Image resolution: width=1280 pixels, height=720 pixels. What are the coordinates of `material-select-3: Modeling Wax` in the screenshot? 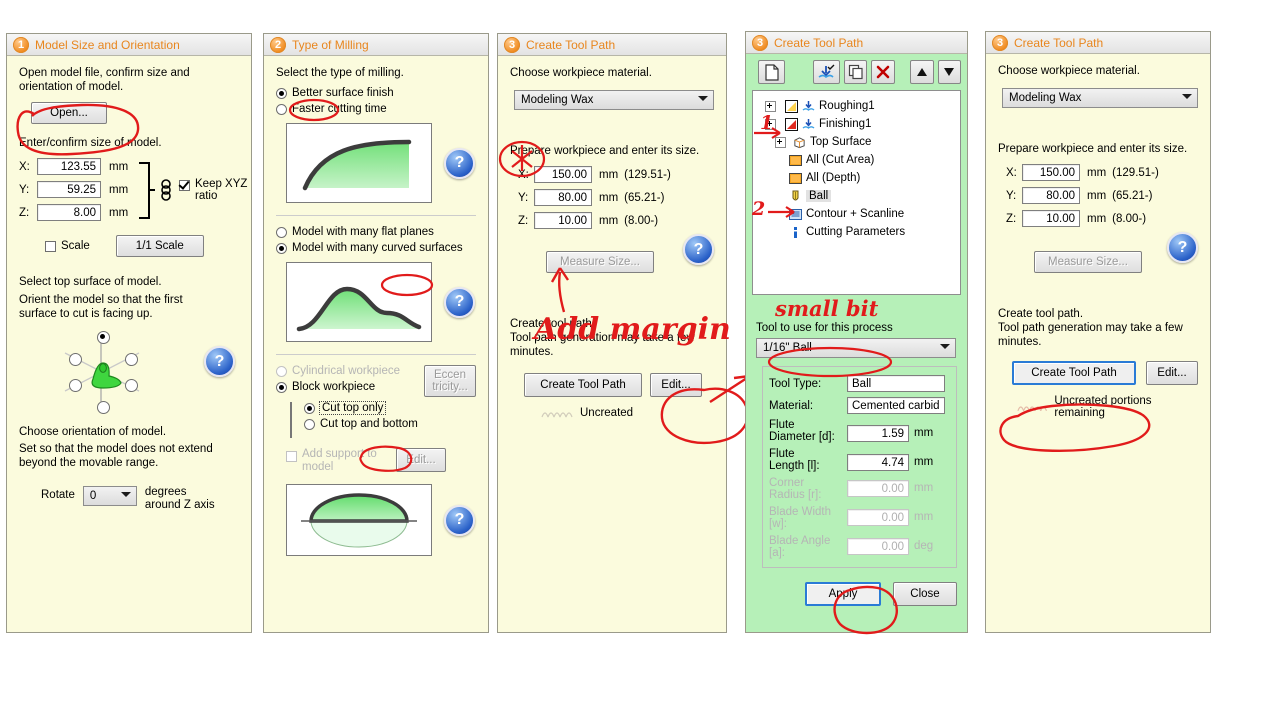 It's located at (614, 100).